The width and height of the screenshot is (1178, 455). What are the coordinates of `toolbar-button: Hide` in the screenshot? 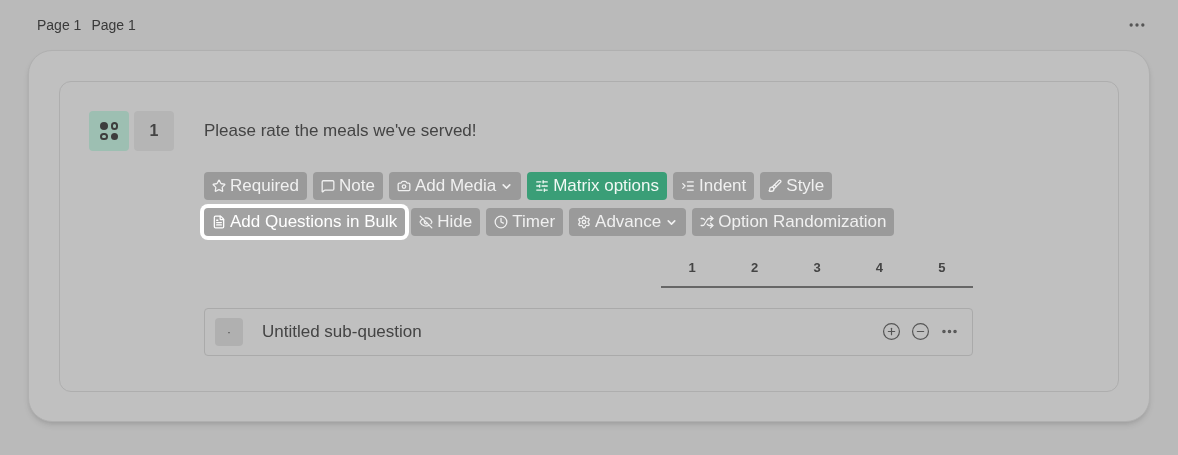 It's located at (446, 222).